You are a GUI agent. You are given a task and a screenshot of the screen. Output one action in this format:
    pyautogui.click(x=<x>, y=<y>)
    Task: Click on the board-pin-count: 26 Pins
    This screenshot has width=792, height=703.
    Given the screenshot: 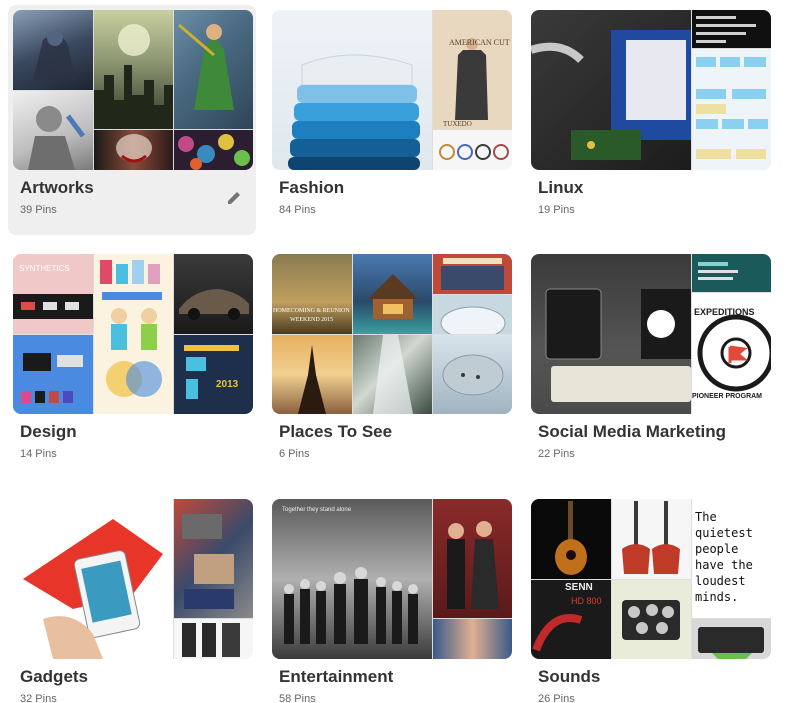 What is the action you would take?
    pyautogui.click(x=556, y=698)
    